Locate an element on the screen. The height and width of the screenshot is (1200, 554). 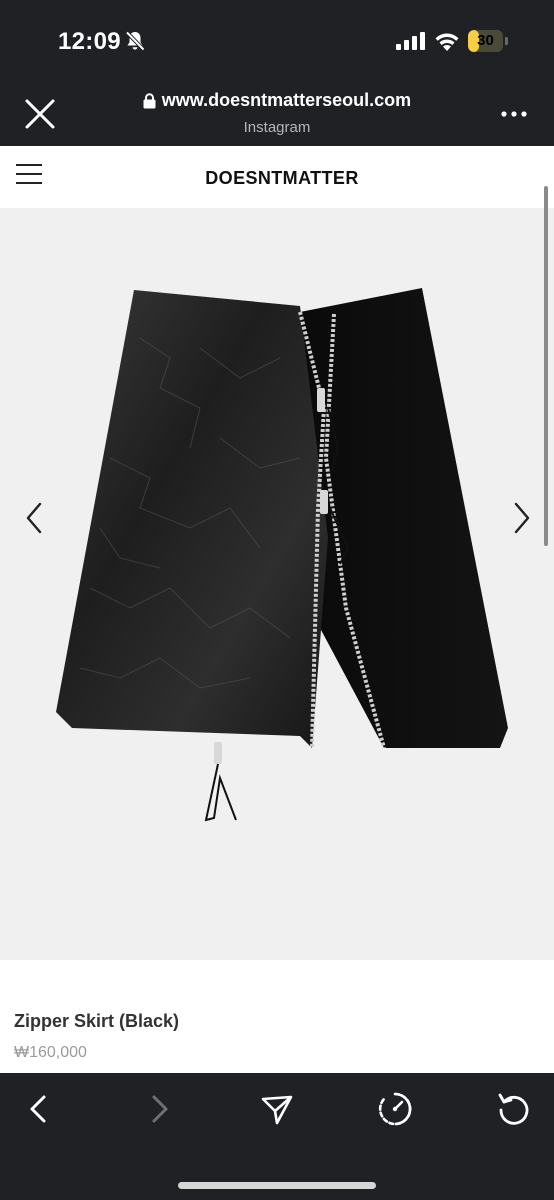
chevron-right-icon is located at coordinates (522, 518).